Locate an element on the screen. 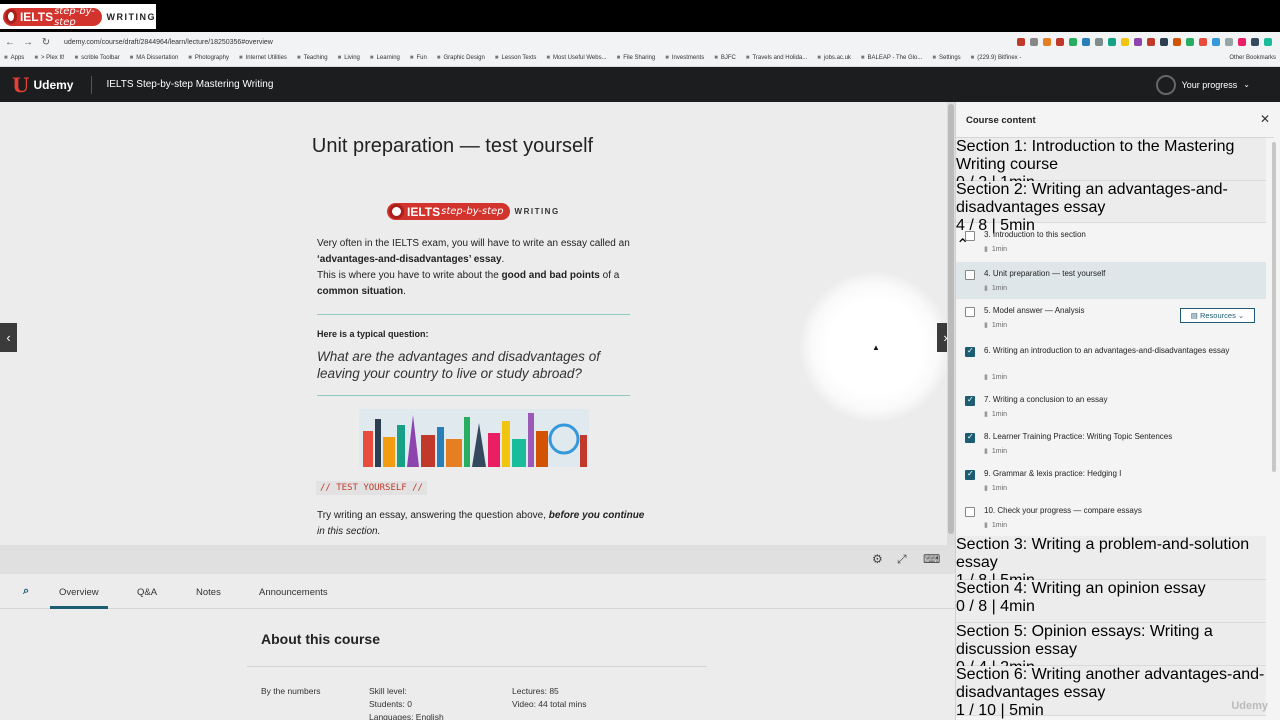 The width and height of the screenshot is (1280, 720). previous-lecture-button: ‹ is located at coordinates (8, 337).